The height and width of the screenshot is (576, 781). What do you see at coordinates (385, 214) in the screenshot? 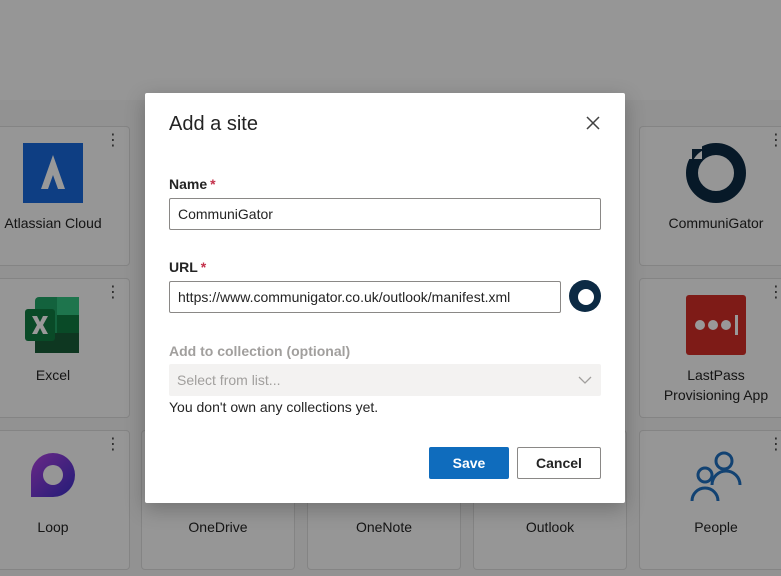
I see `name-field` at bounding box center [385, 214].